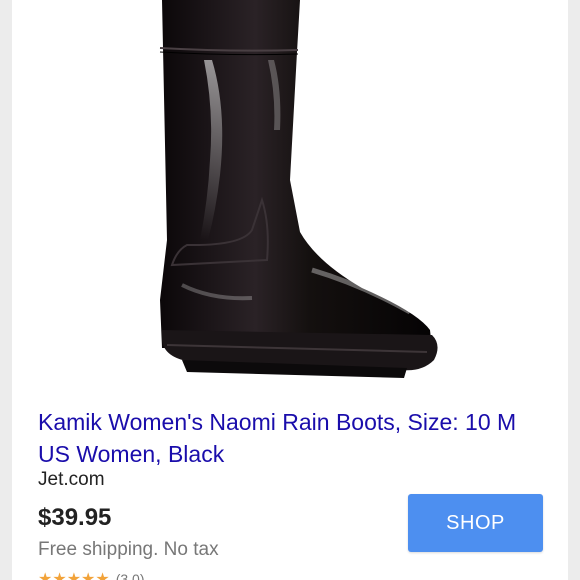 The width and height of the screenshot is (580, 580). I want to click on merchant-name: Jet.com, so click(71, 479).